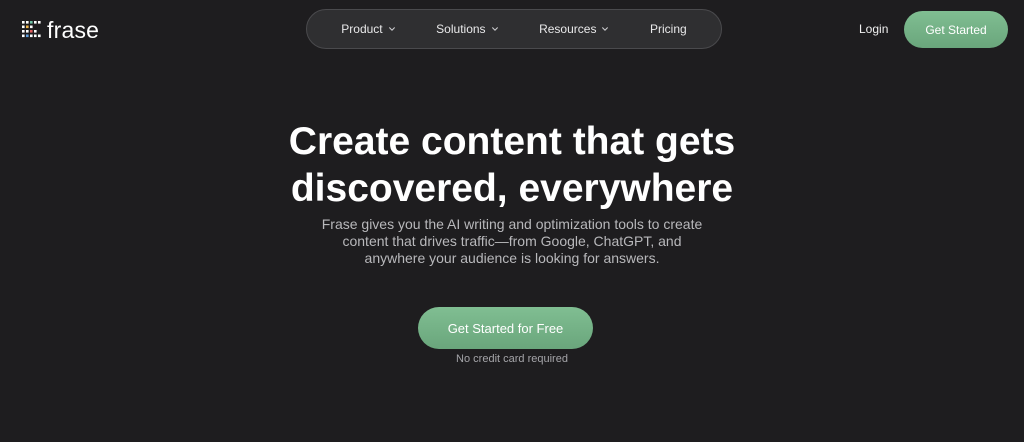  I want to click on brand-logo: frase, so click(60, 30).